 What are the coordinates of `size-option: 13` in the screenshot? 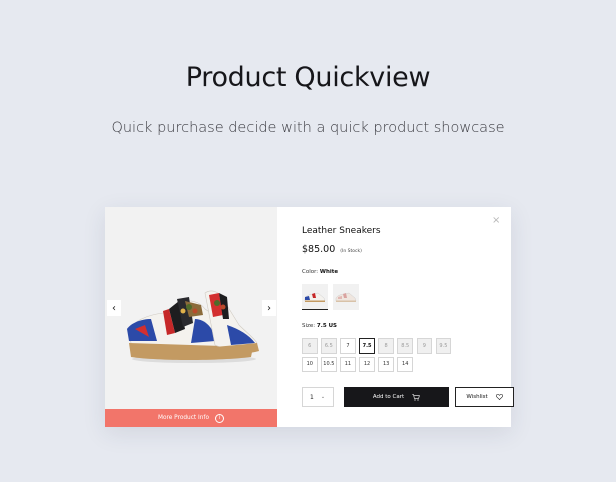 It's located at (386, 364).